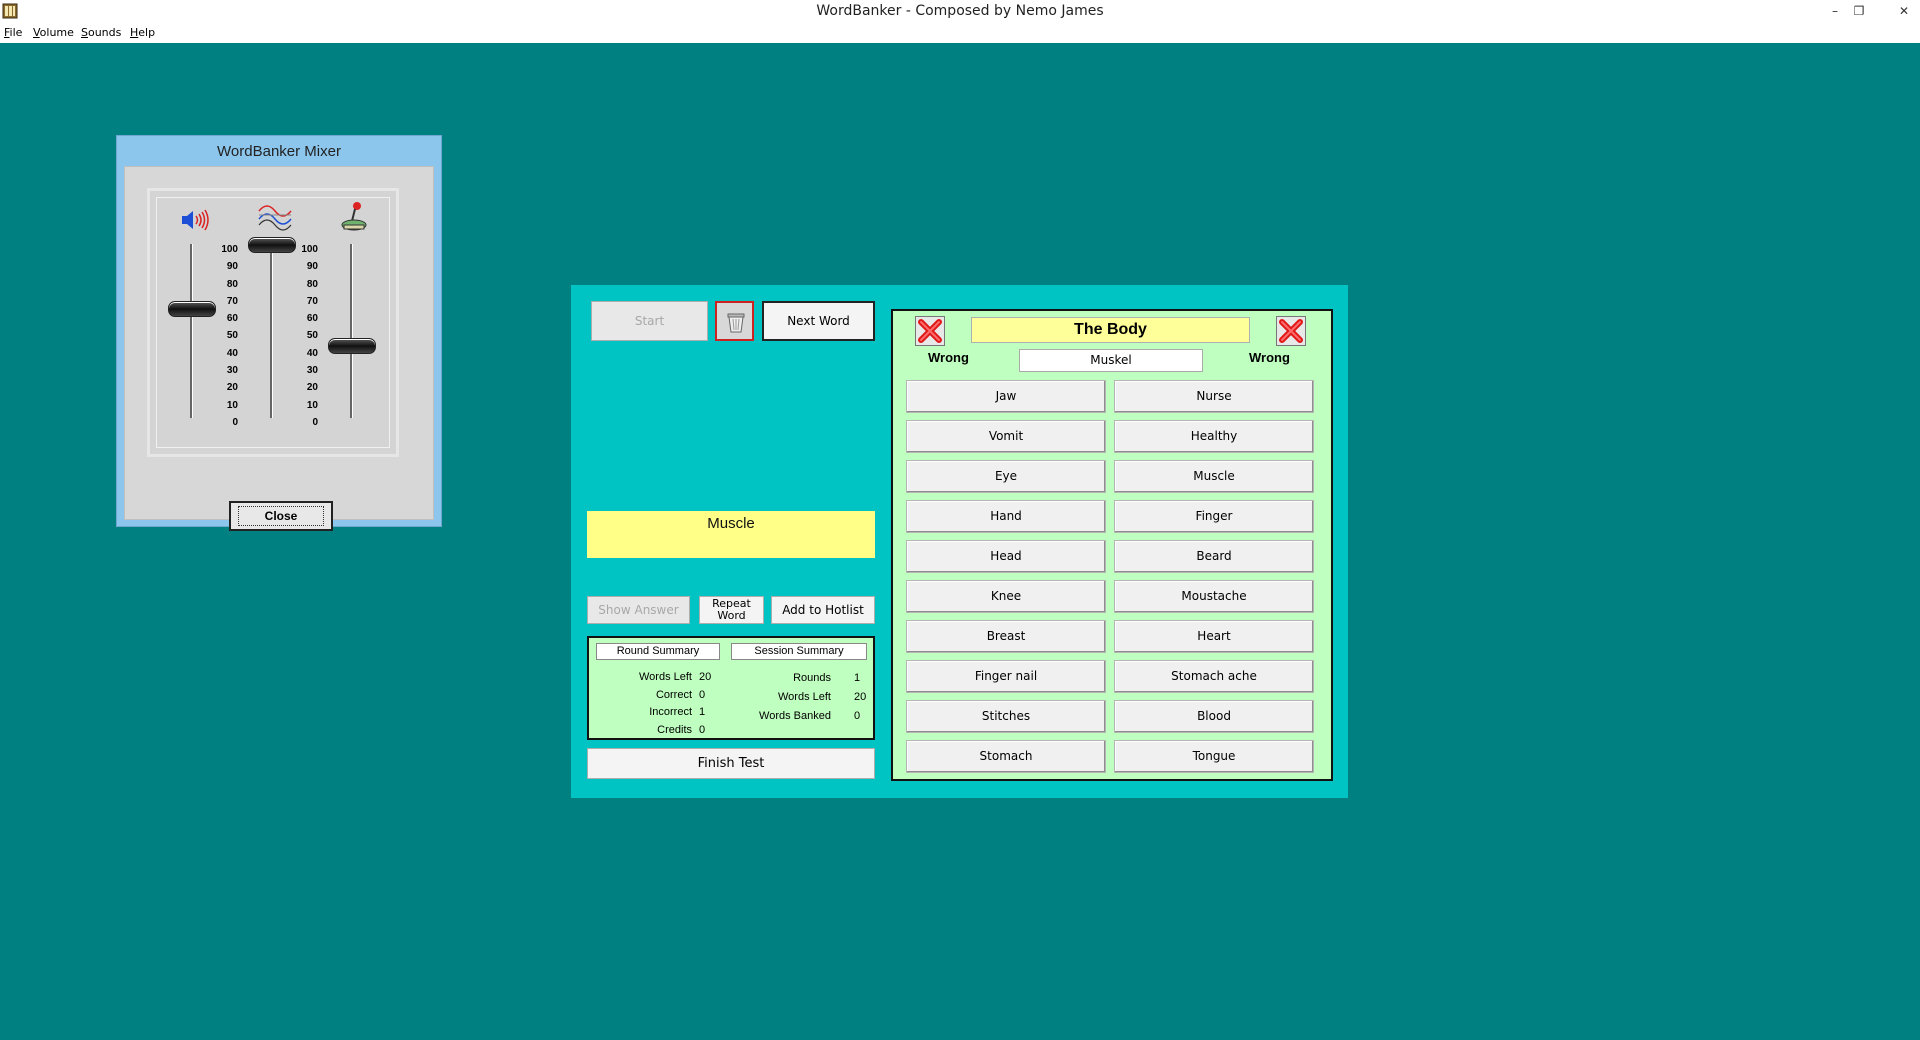  What do you see at coordinates (1006, 476) in the screenshot?
I see `word-button-eye: Eye` at bounding box center [1006, 476].